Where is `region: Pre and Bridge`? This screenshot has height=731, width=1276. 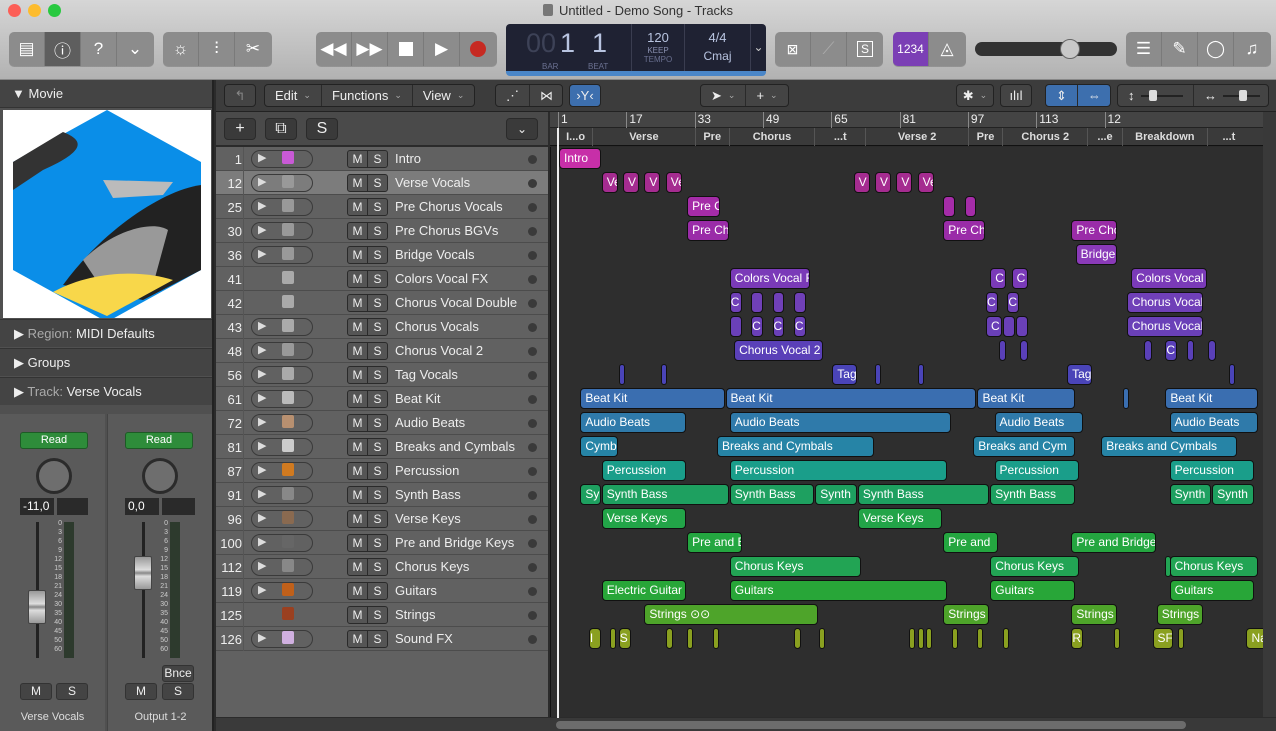 region: Pre and Bridge is located at coordinates (1113, 542).